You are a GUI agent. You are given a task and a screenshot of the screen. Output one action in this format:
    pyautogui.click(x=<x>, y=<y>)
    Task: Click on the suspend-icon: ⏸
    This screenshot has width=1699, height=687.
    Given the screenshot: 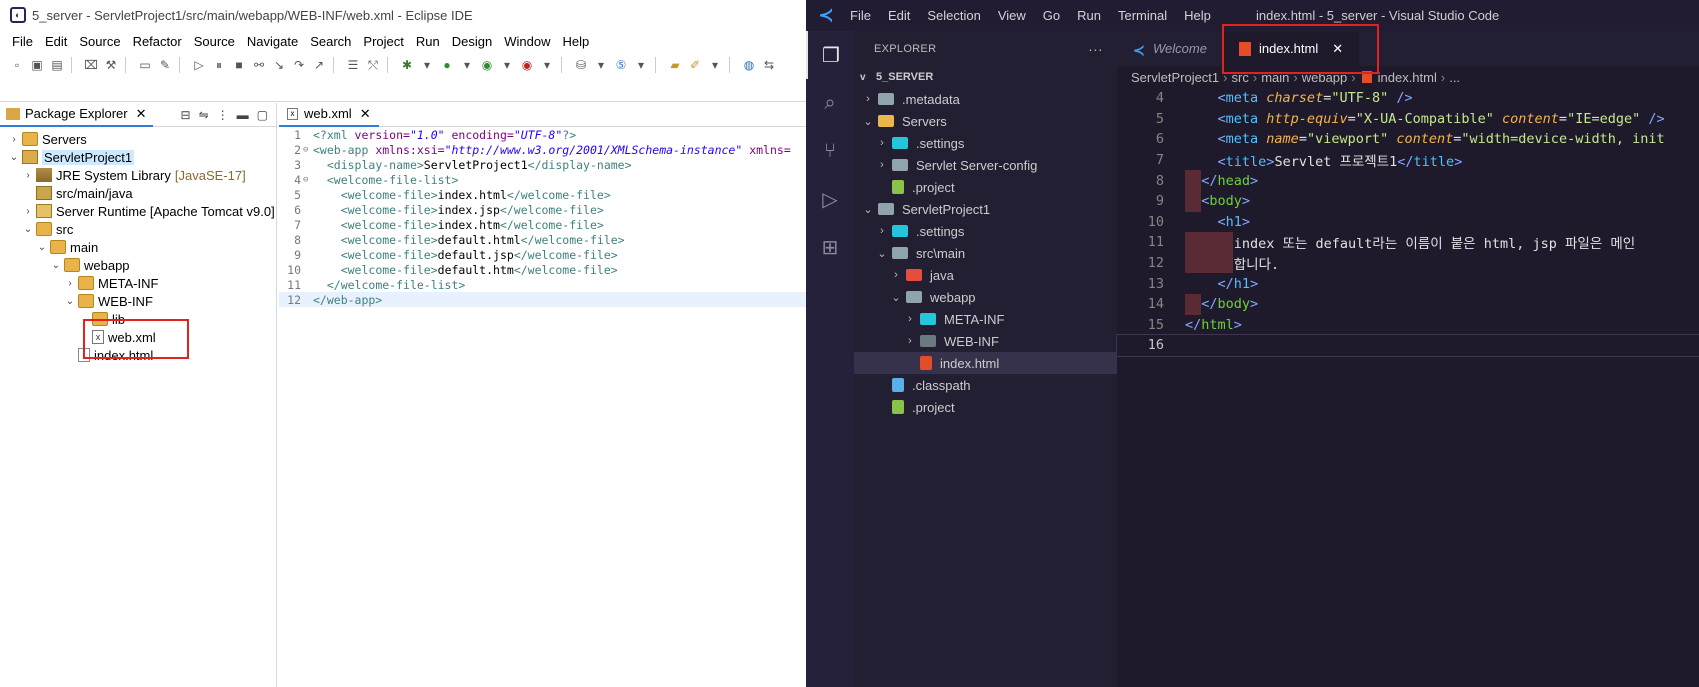 What is the action you would take?
    pyautogui.click(x=219, y=65)
    